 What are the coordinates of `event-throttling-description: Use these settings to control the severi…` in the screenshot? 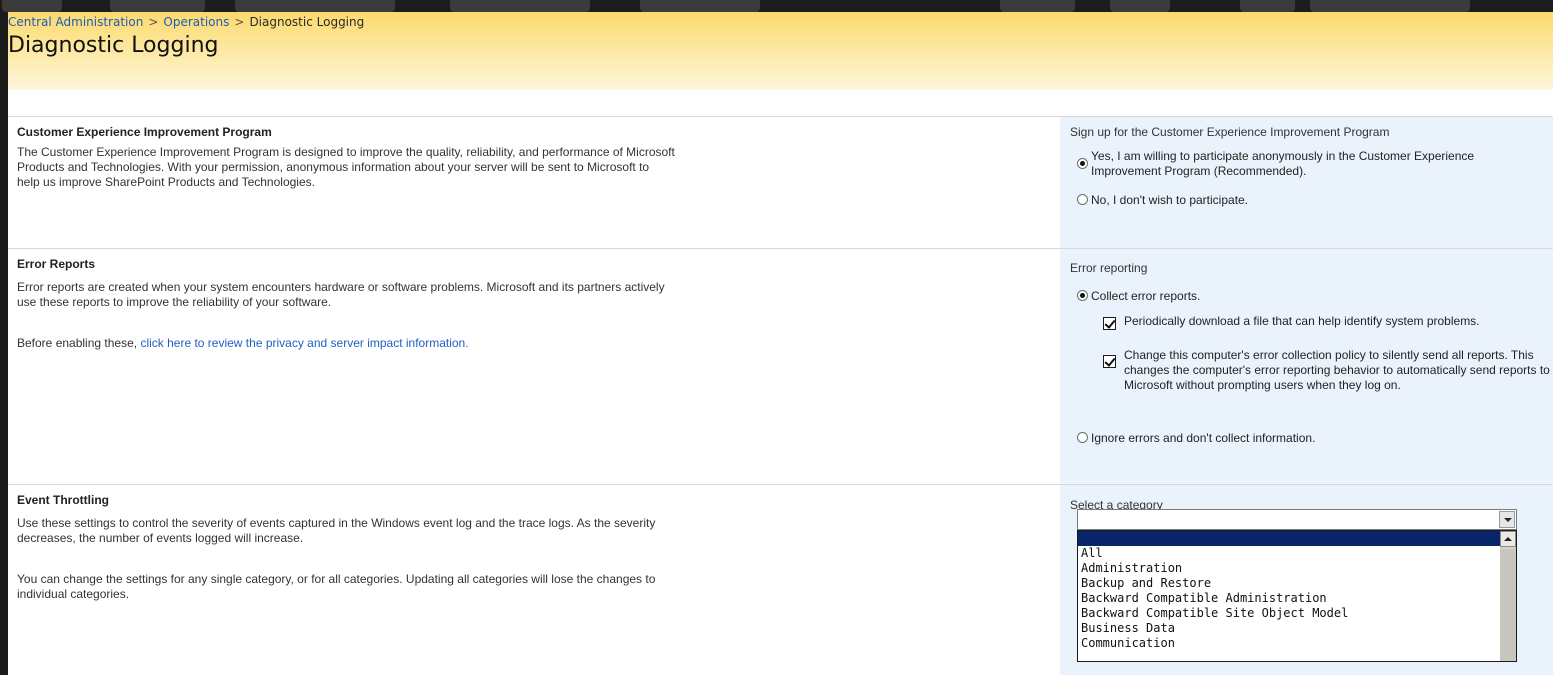 It's located at (336, 530).